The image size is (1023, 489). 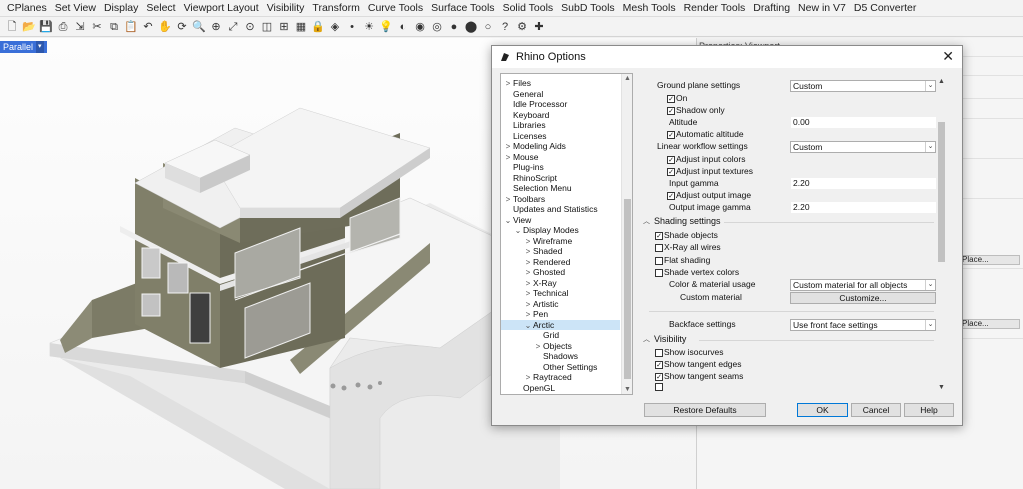 What do you see at coordinates (165, 27) in the screenshot?
I see `pan-icon: ✋` at bounding box center [165, 27].